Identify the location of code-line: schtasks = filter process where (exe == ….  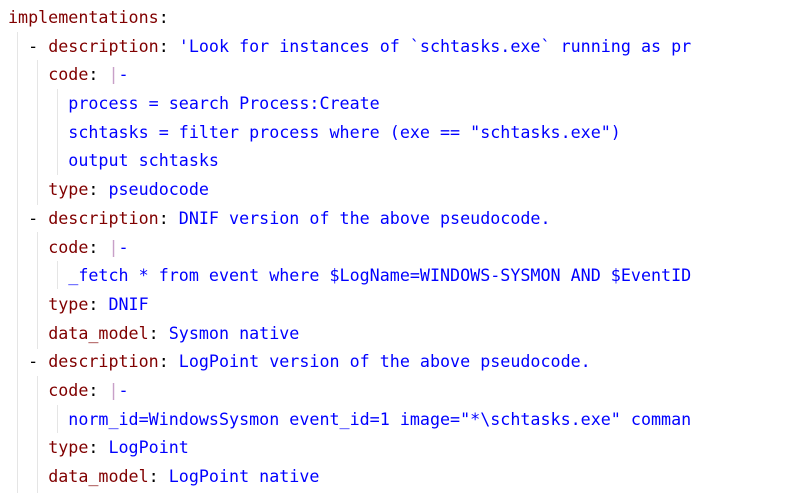
(349, 132).